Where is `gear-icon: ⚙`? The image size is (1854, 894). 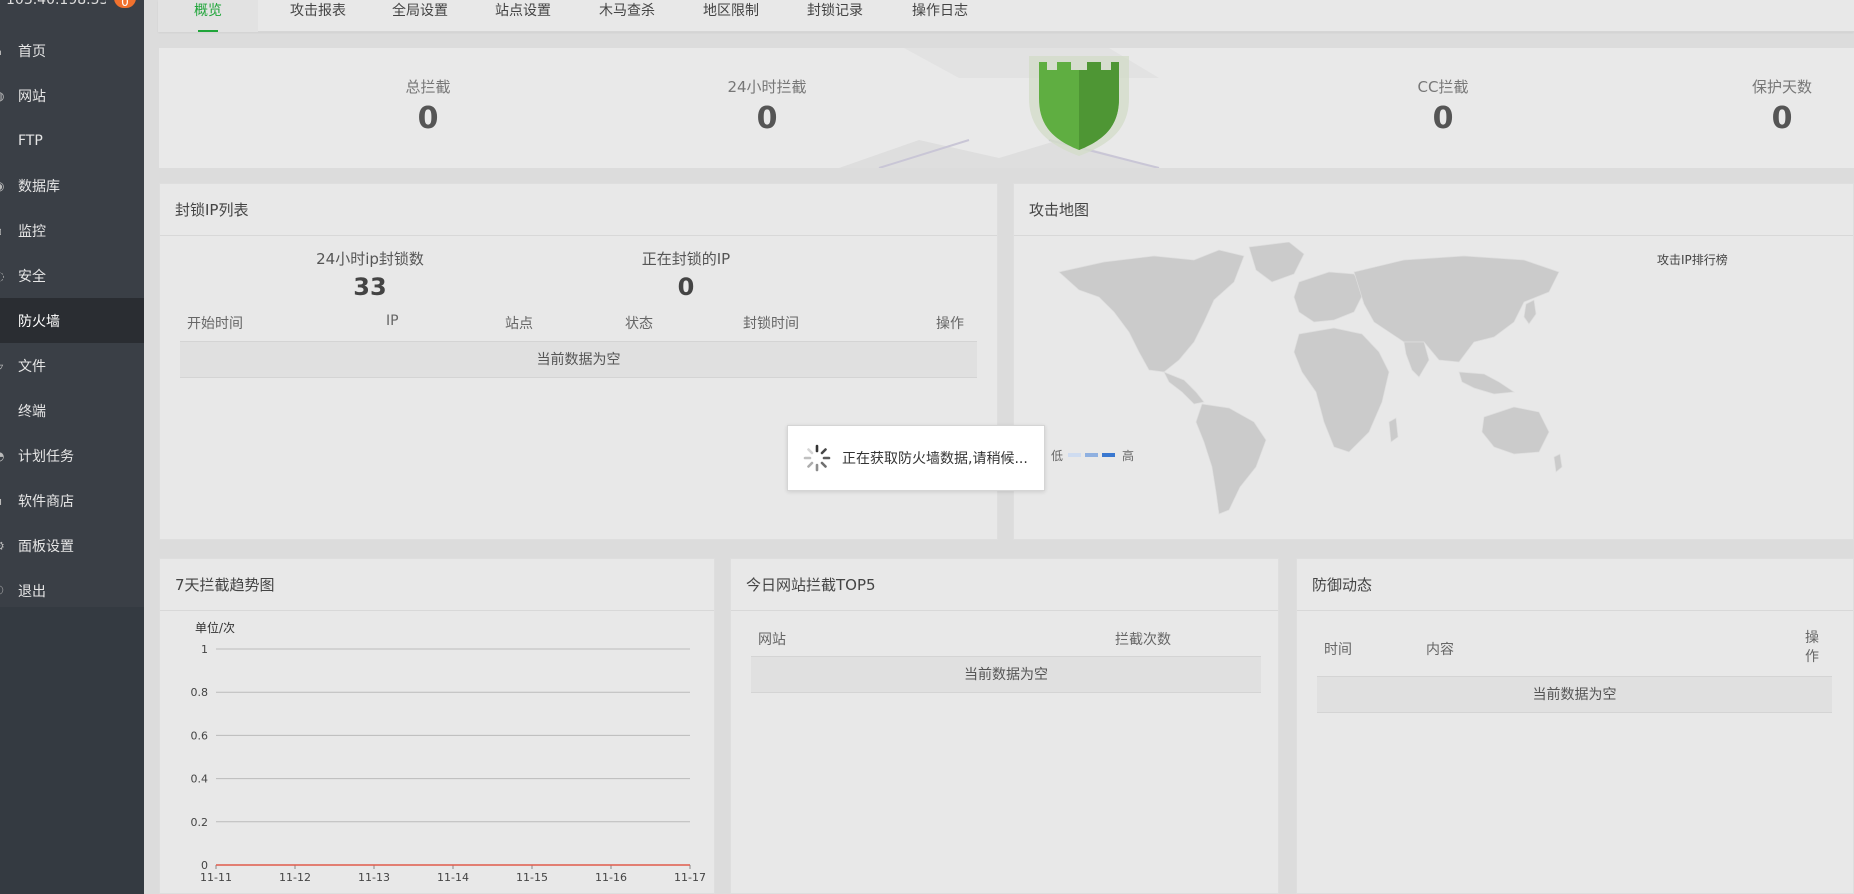
gear-icon: ⚙ is located at coordinates (6, 546).